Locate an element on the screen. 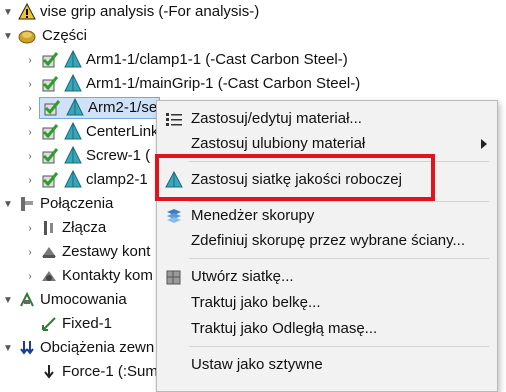 The width and height of the screenshot is (506, 392). tree-fixture-item: Fixed-1 is located at coordinates (76, 324).